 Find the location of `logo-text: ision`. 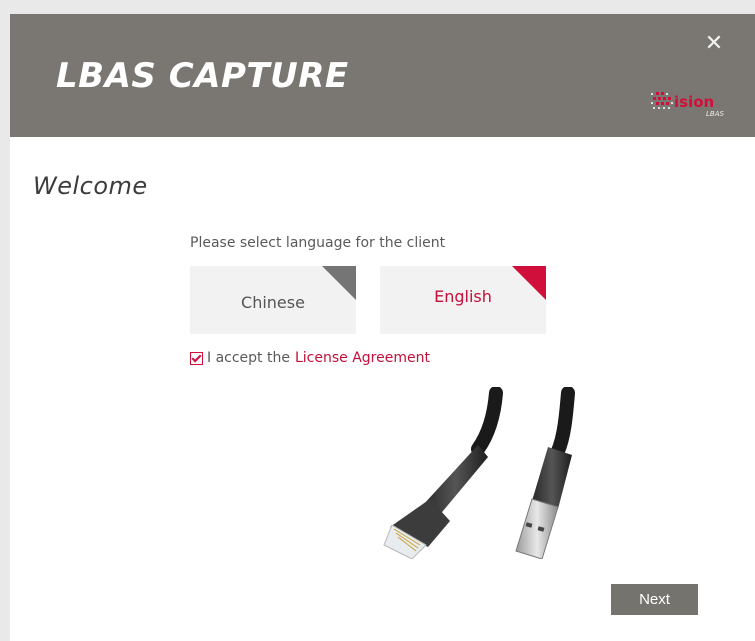

logo-text: ision is located at coordinates (694, 102).